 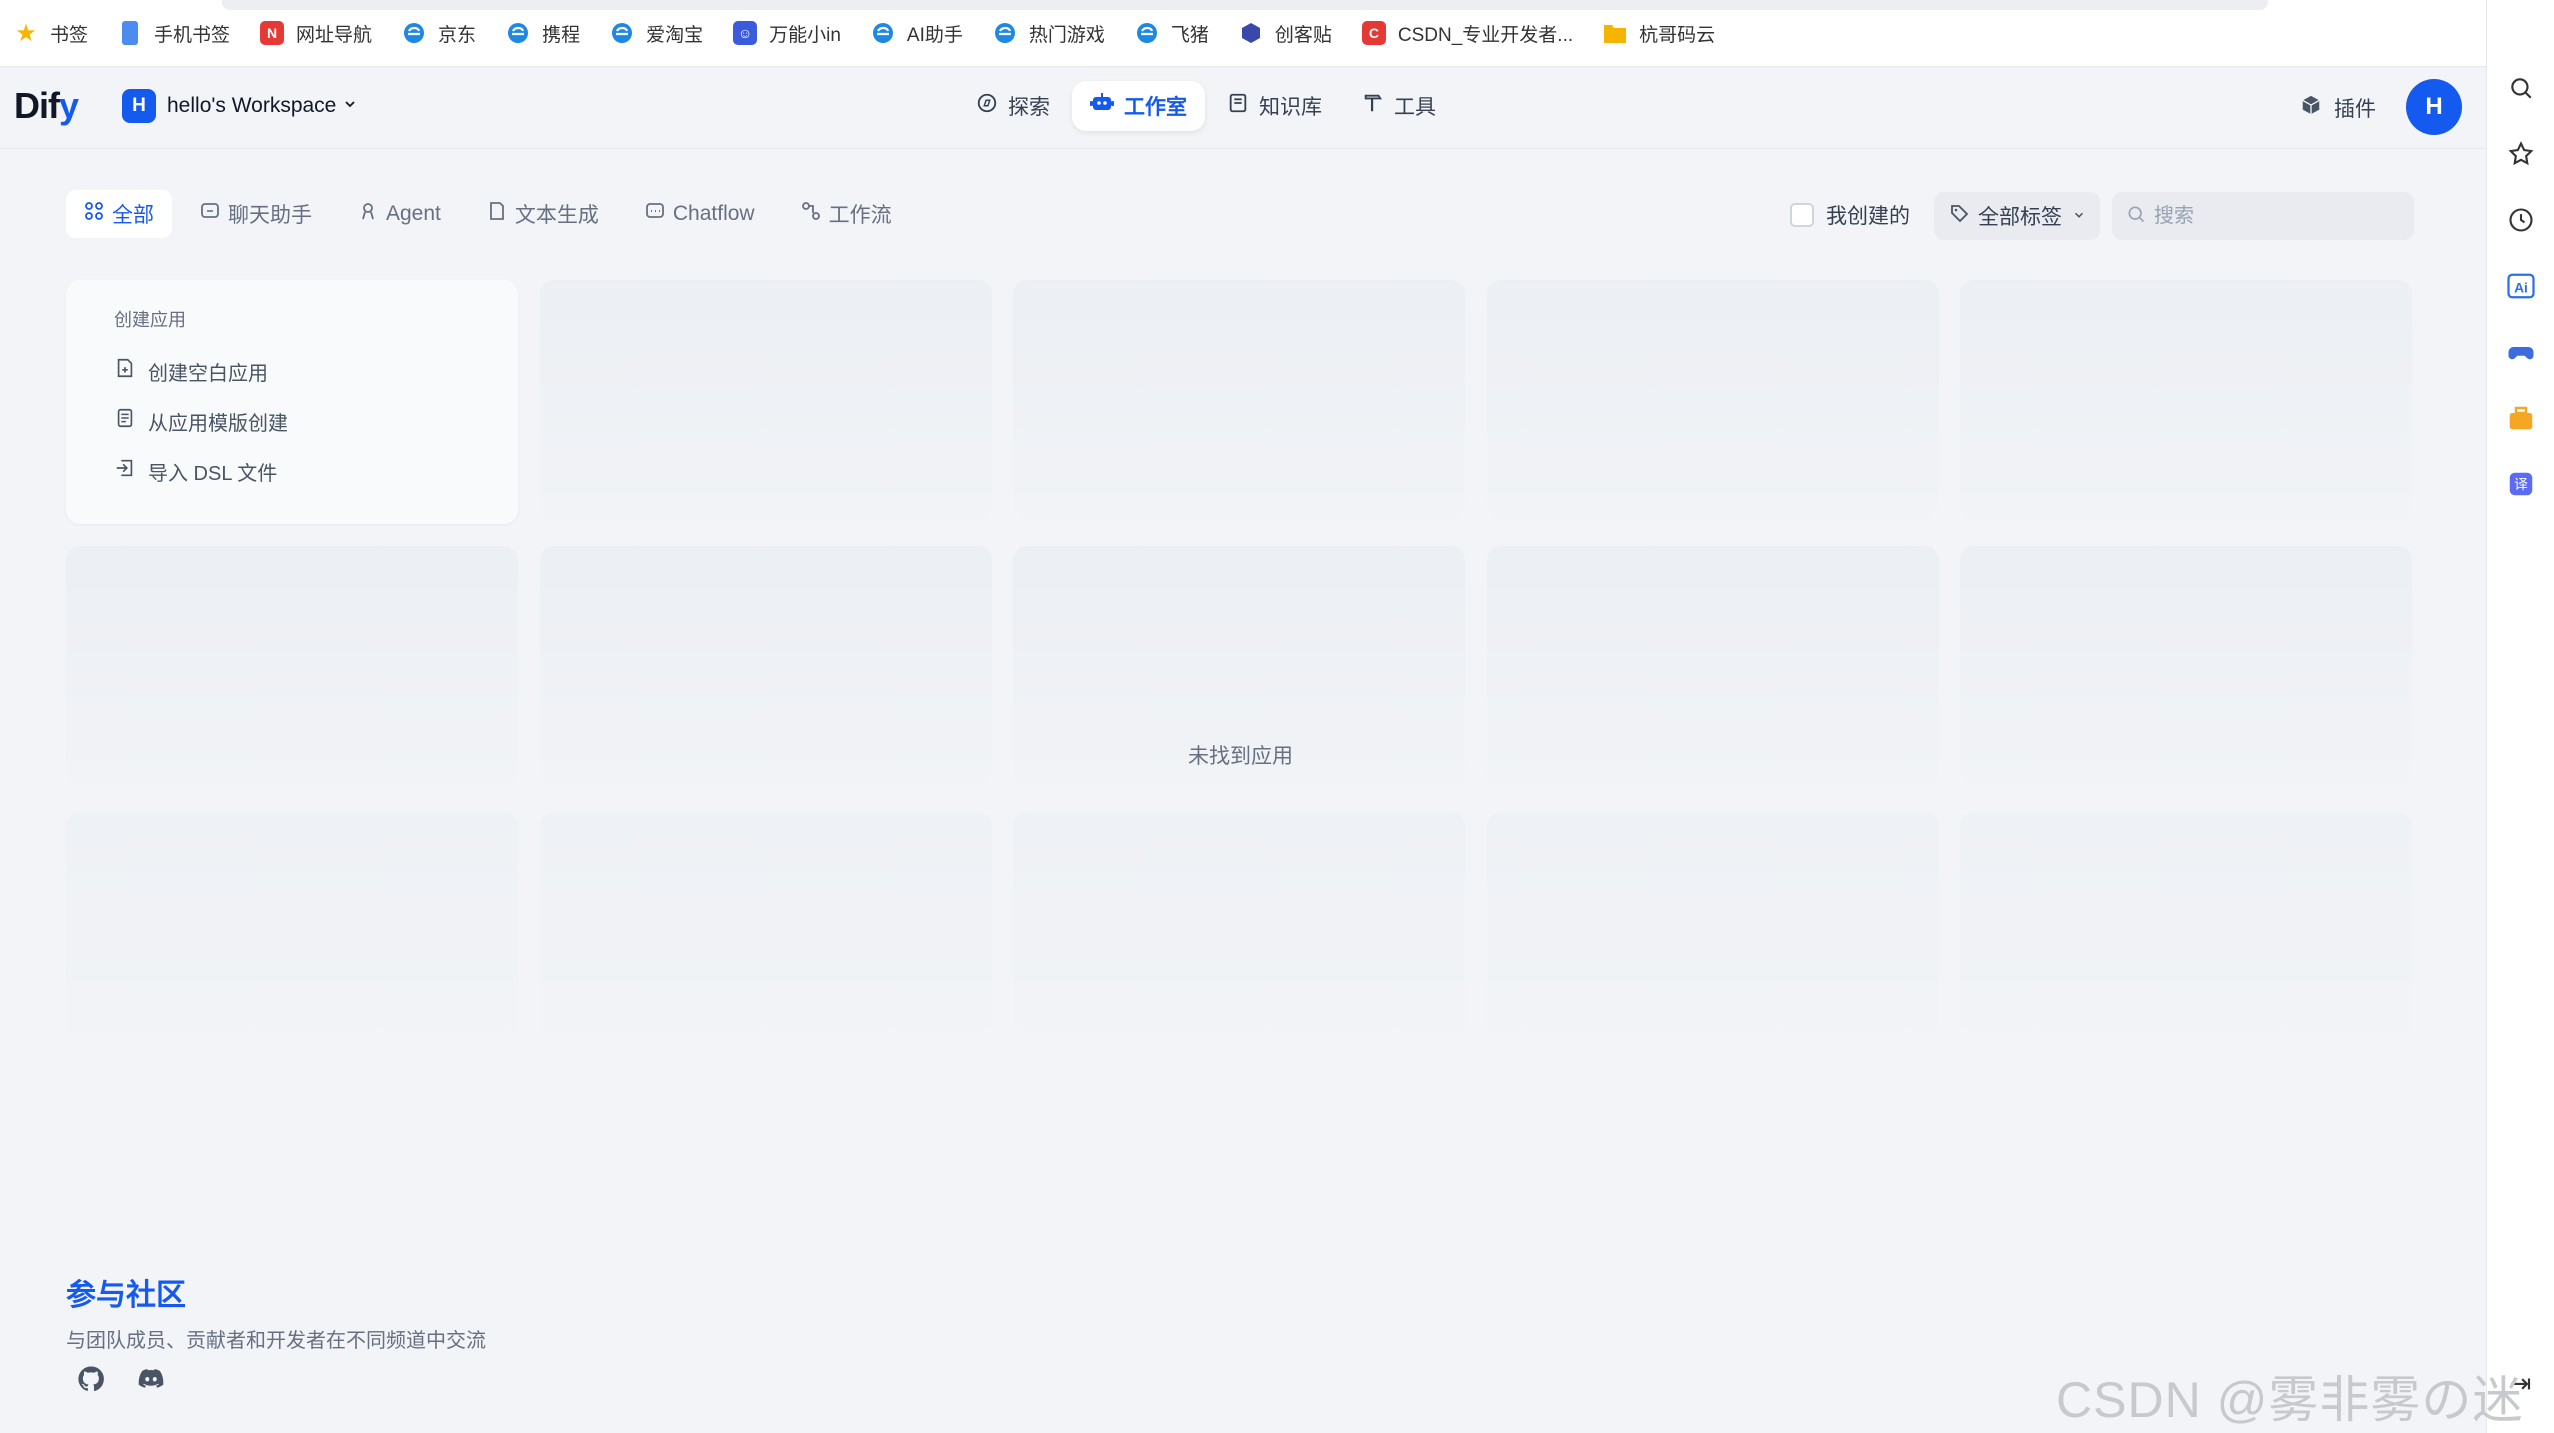 I want to click on social-links, so click(x=136, y=1379).